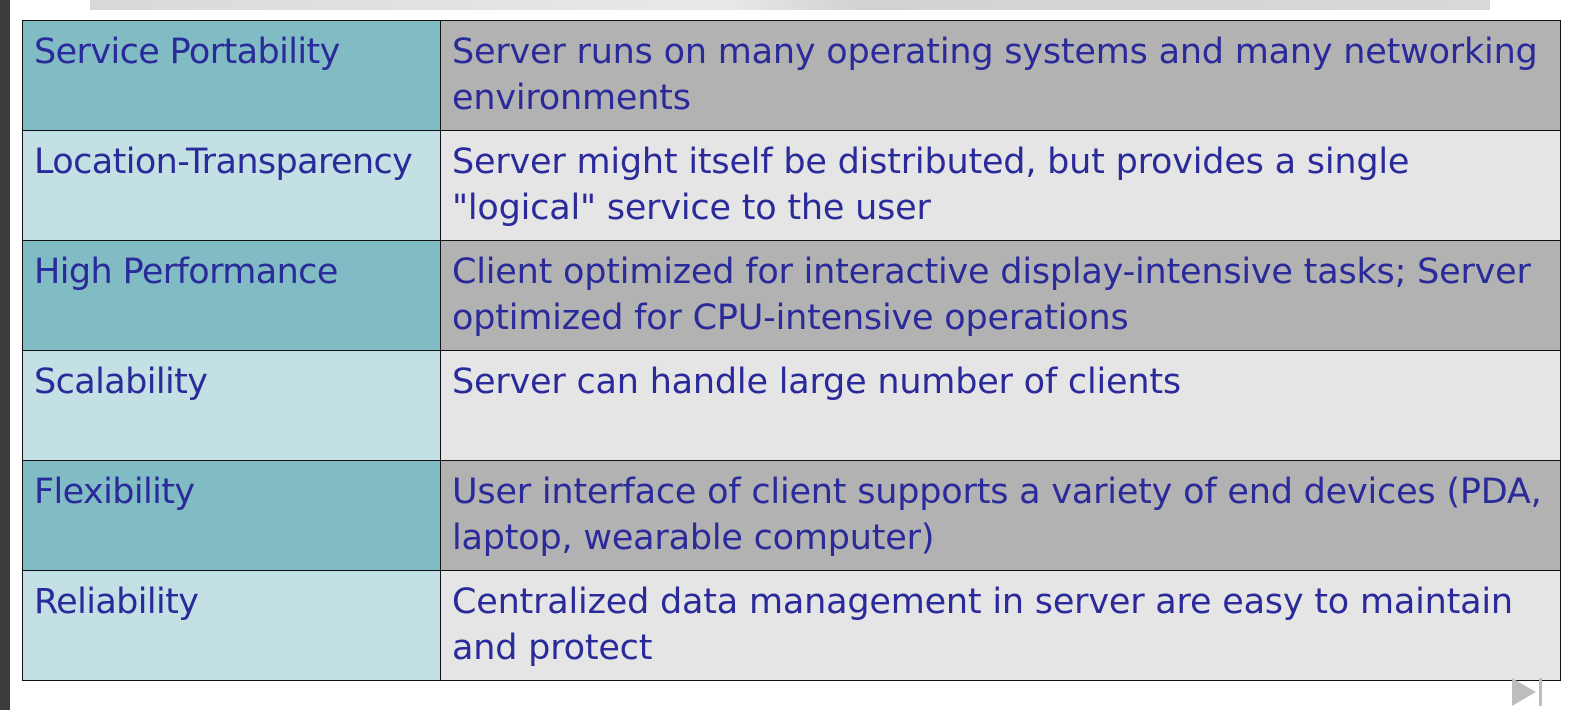 This screenshot has width=1584, height=710. I want to click on skip-to-end-icon, so click(1527, 692).